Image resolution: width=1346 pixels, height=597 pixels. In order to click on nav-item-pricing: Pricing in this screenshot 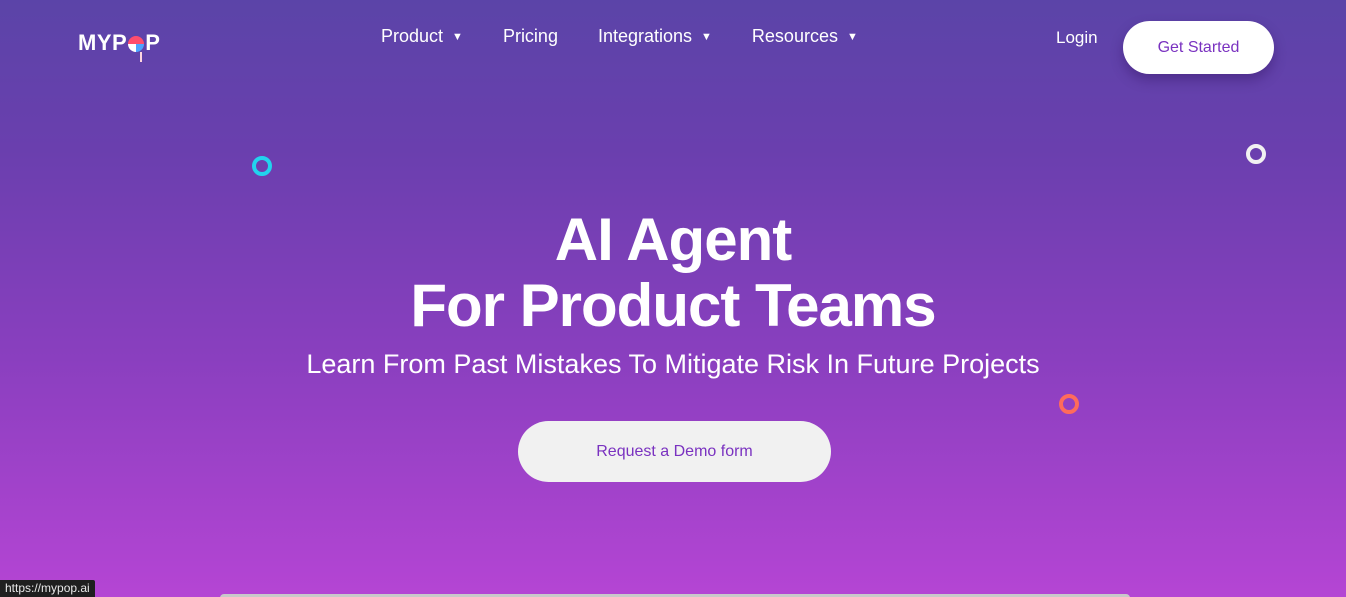, I will do `click(530, 36)`.